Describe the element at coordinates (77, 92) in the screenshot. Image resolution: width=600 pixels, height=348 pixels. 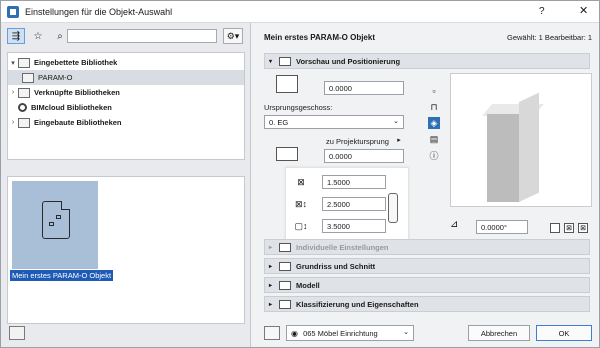
I see `tree-item-label: Verknüpfte Bibliotheken` at that location.